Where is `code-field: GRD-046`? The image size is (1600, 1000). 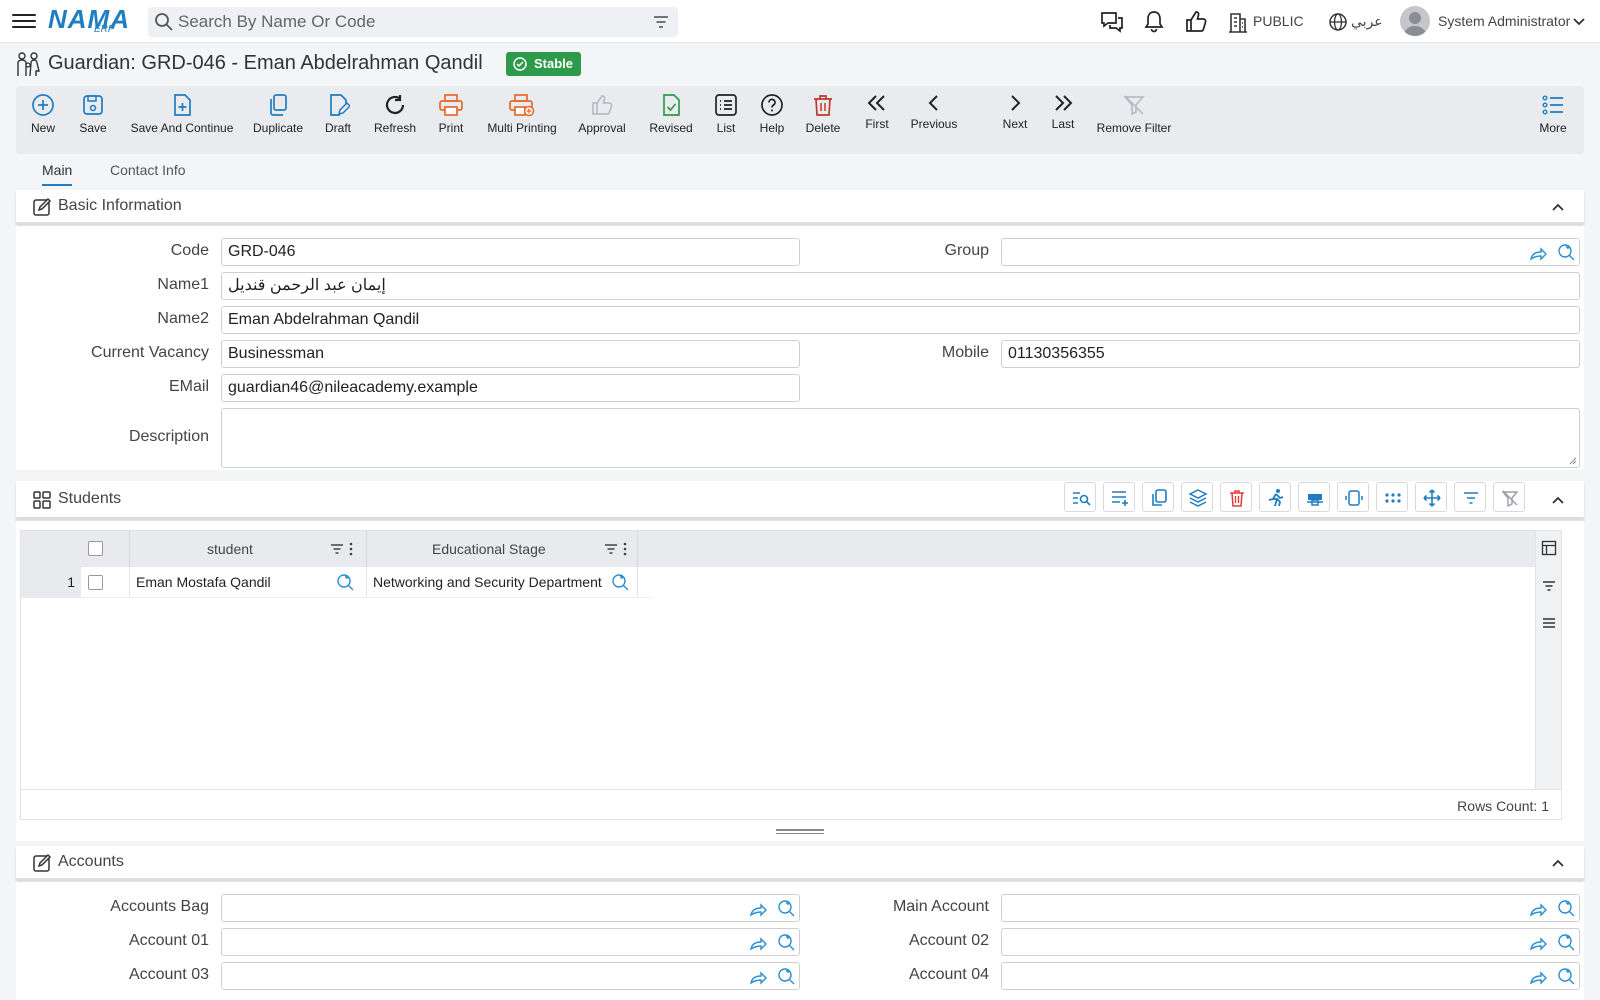 code-field: GRD-046 is located at coordinates (510, 252).